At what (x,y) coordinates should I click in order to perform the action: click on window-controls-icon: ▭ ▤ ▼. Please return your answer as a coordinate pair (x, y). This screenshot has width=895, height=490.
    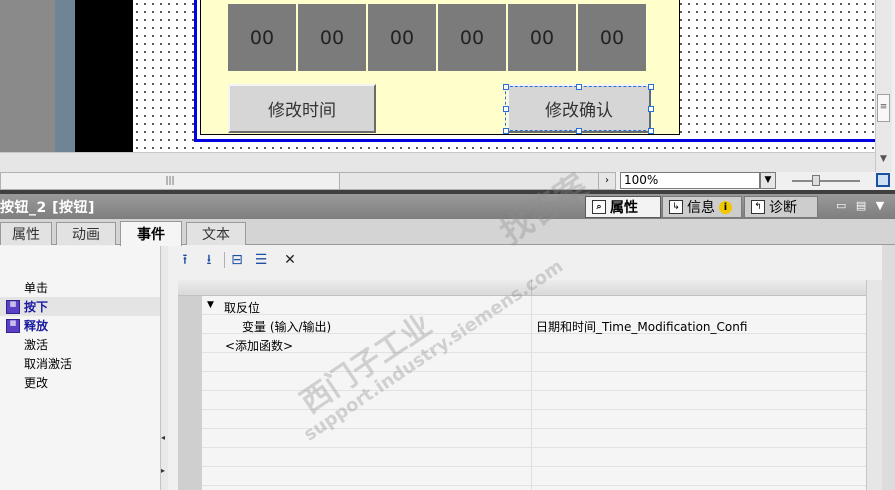
    Looking at the image, I should click on (861, 205).